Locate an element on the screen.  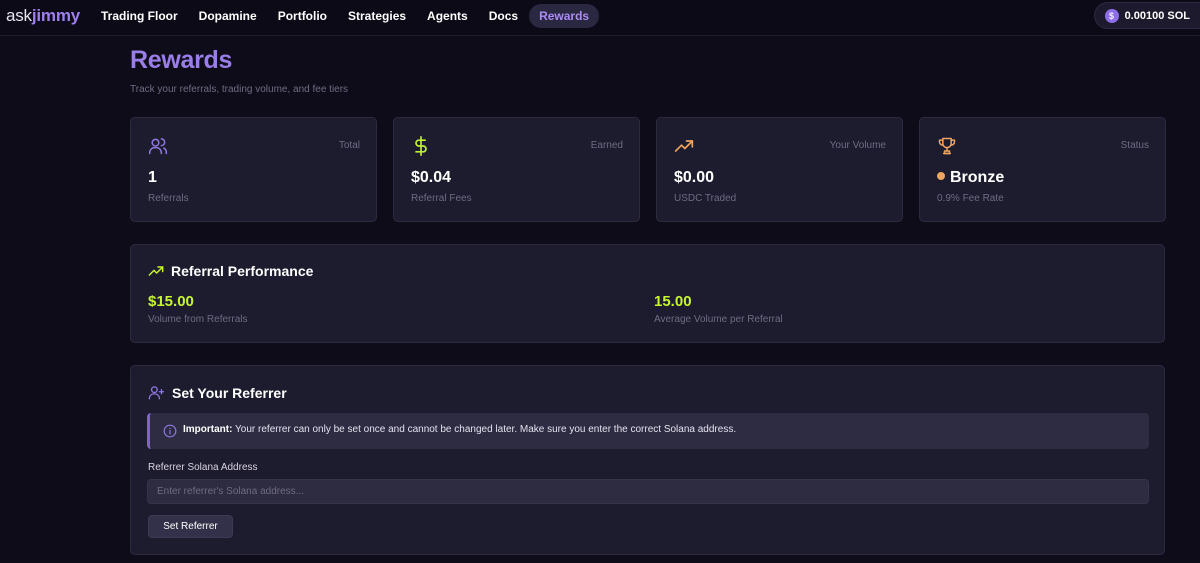
info-icon is located at coordinates (170, 431).